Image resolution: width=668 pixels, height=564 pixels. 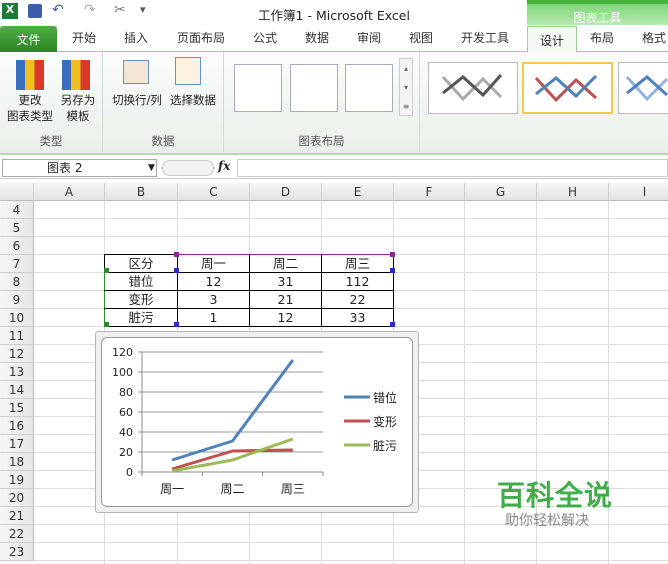 I want to click on y-tick-label: 120, so click(x=122, y=352).